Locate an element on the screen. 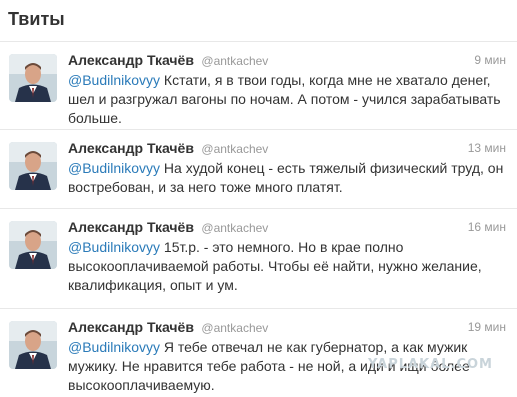 The height and width of the screenshot is (397, 517). page-title: Твиты is located at coordinates (36, 19).